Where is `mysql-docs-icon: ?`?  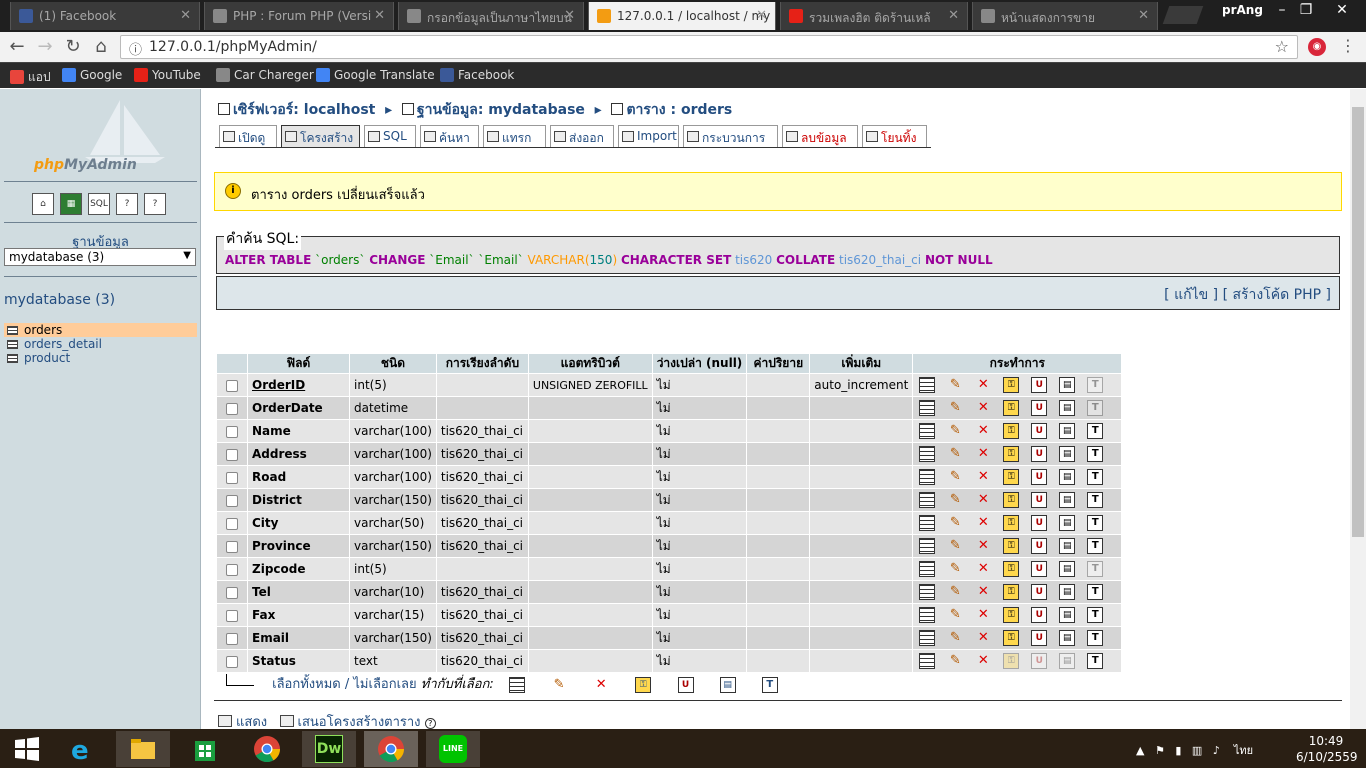
mysql-docs-icon: ? is located at coordinates (155, 204).